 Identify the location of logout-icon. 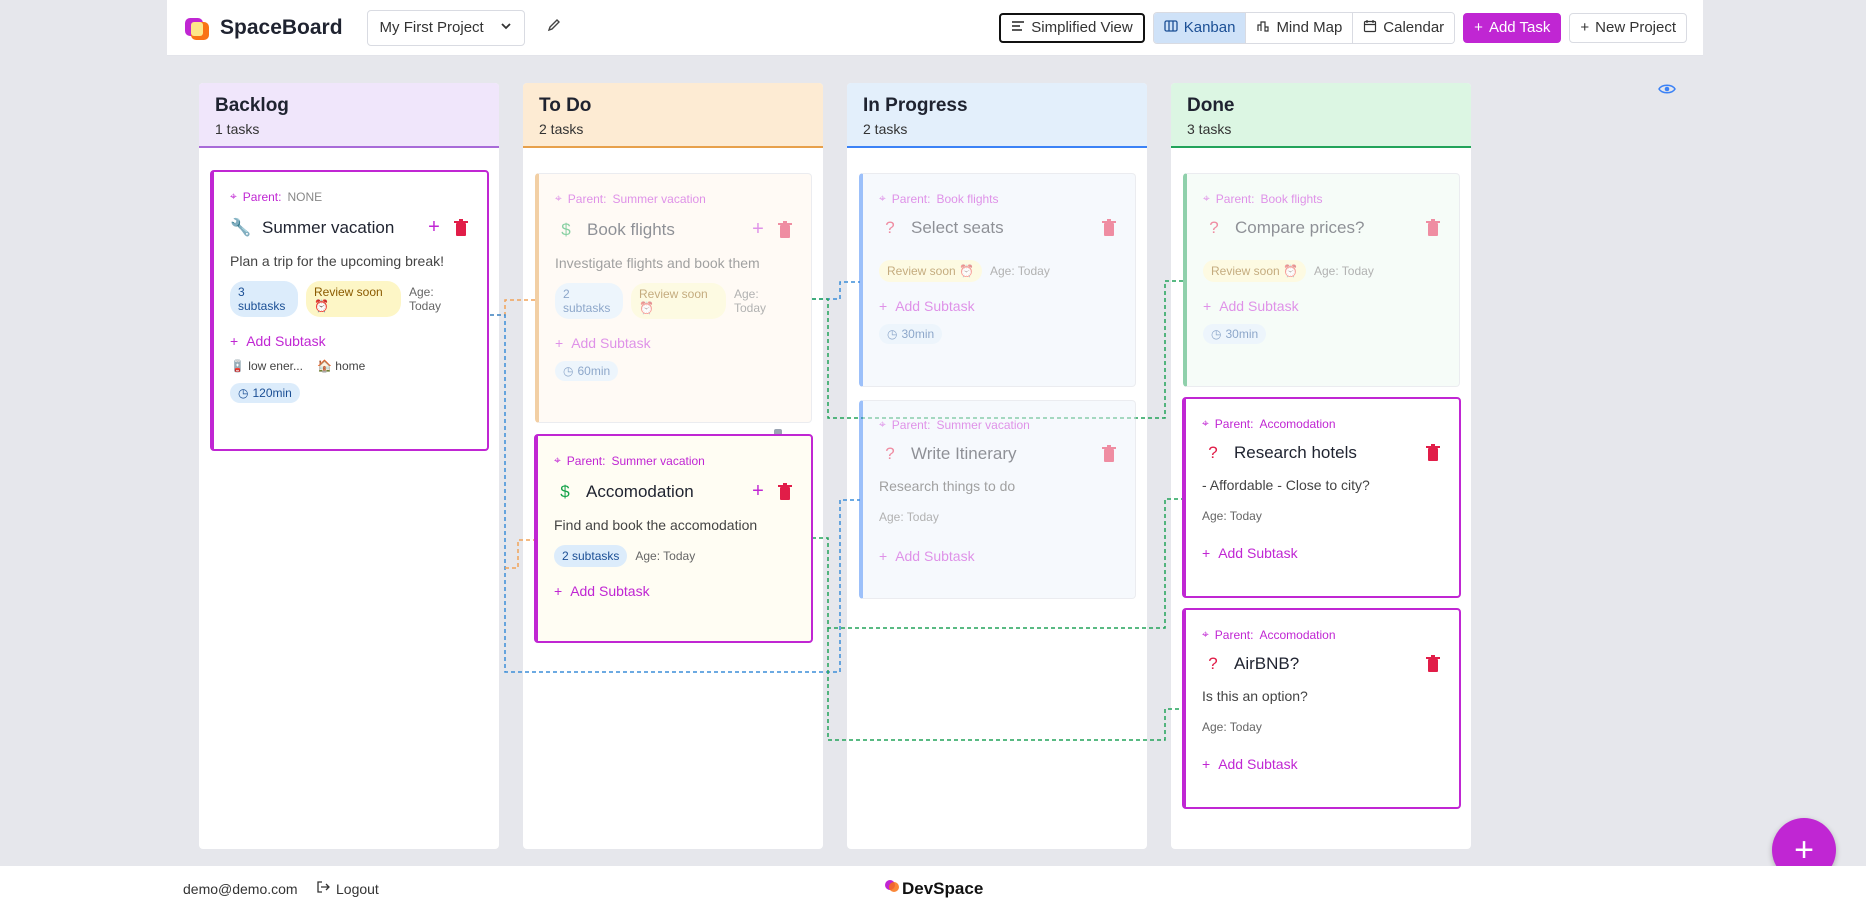
(323, 888).